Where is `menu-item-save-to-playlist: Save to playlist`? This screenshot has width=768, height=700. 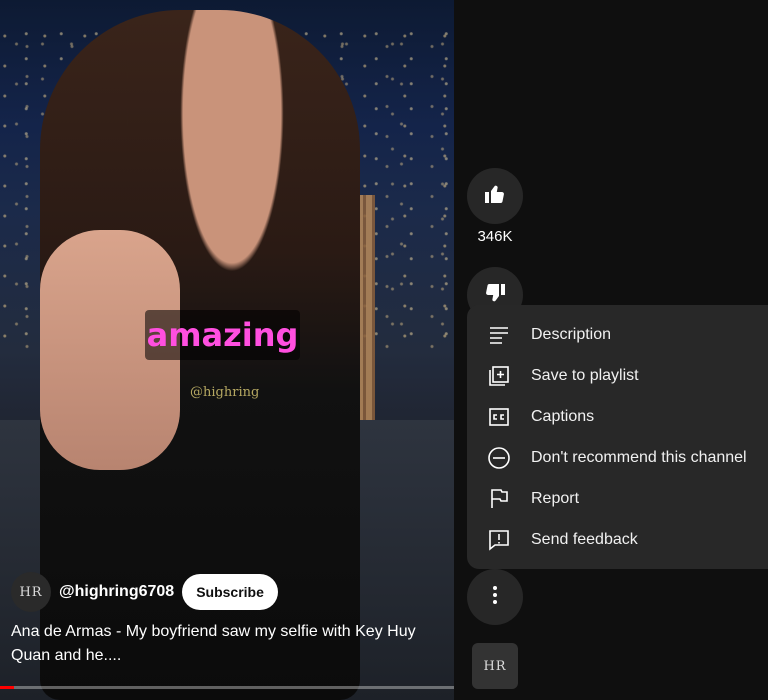
menu-item-save-to-playlist: Save to playlist is located at coordinates (617, 375).